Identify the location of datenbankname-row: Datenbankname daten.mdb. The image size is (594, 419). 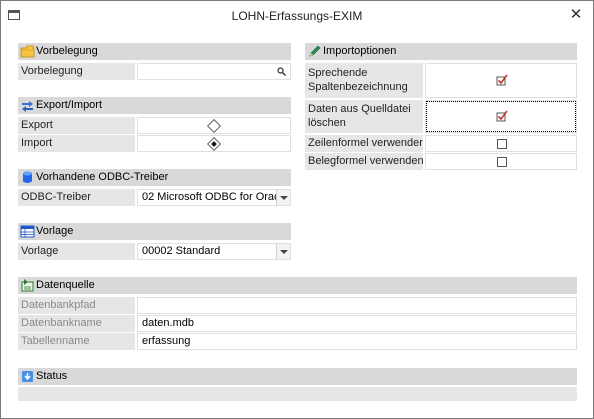
(297, 323).